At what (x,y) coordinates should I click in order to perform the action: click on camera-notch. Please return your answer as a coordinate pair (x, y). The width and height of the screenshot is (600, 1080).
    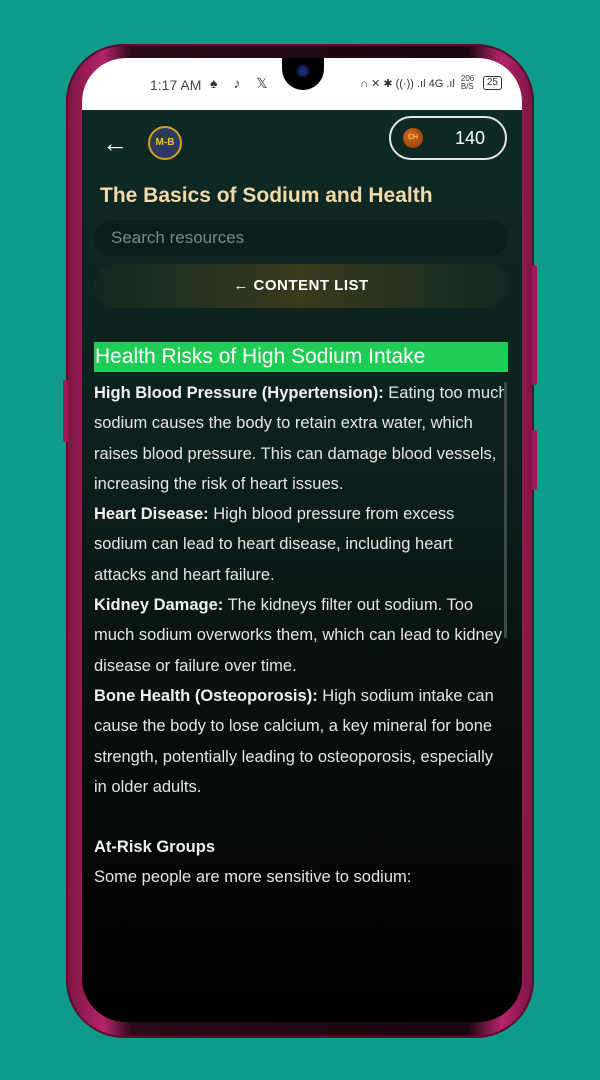
    Looking at the image, I should click on (303, 74).